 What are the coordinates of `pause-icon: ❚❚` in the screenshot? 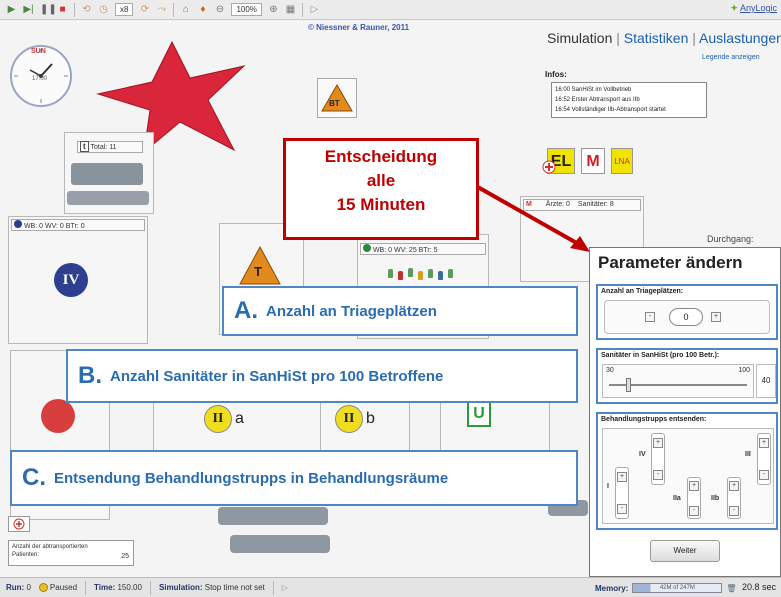 It's located at (48, 9).